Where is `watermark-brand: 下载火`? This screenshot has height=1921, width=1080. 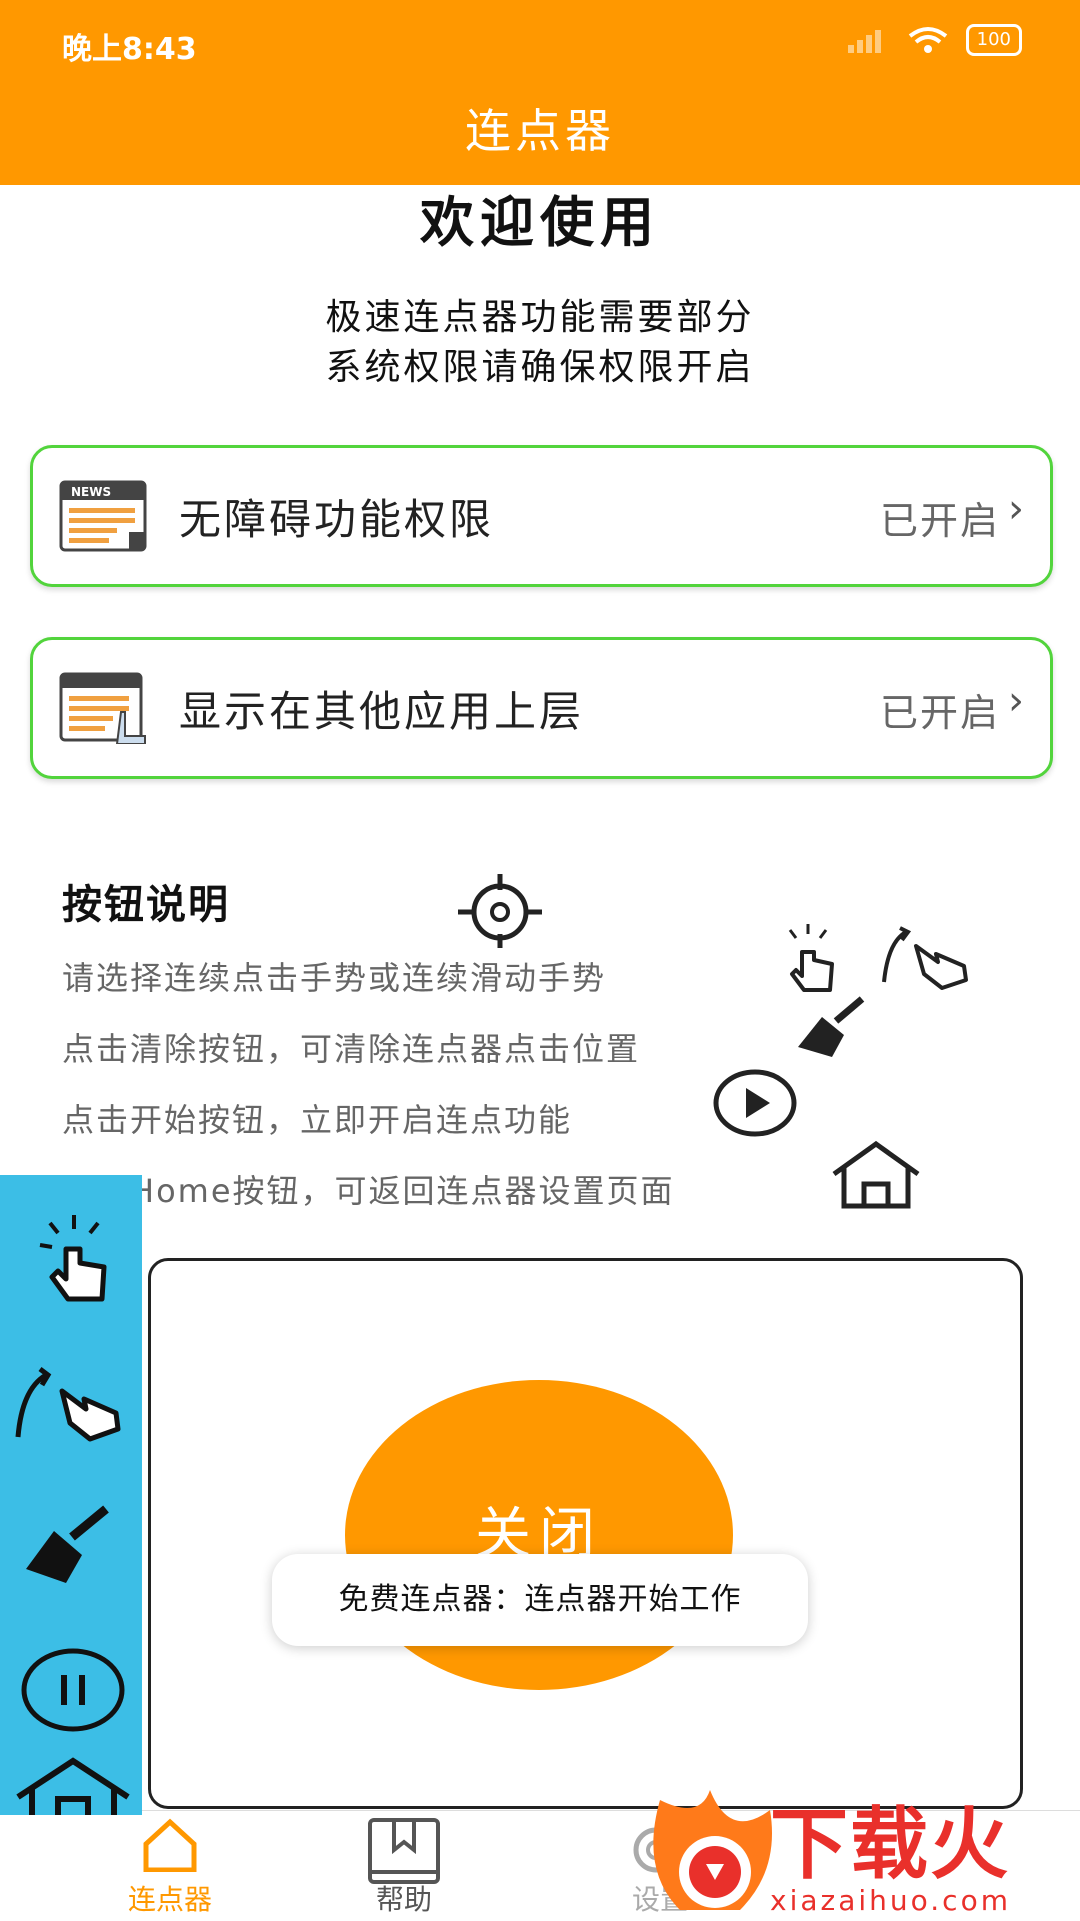 watermark-brand: 下载火 is located at coordinates (890, 1845).